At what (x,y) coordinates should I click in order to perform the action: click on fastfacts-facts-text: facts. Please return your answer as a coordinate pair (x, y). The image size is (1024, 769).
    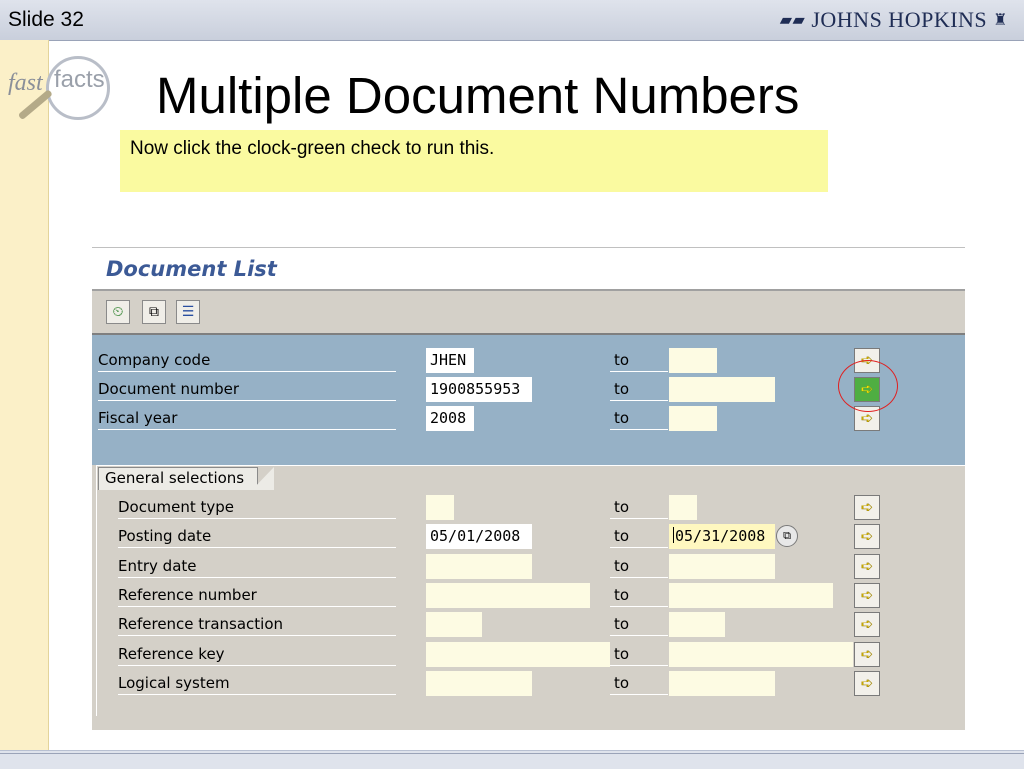
    Looking at the image, I should click on (79, 79).